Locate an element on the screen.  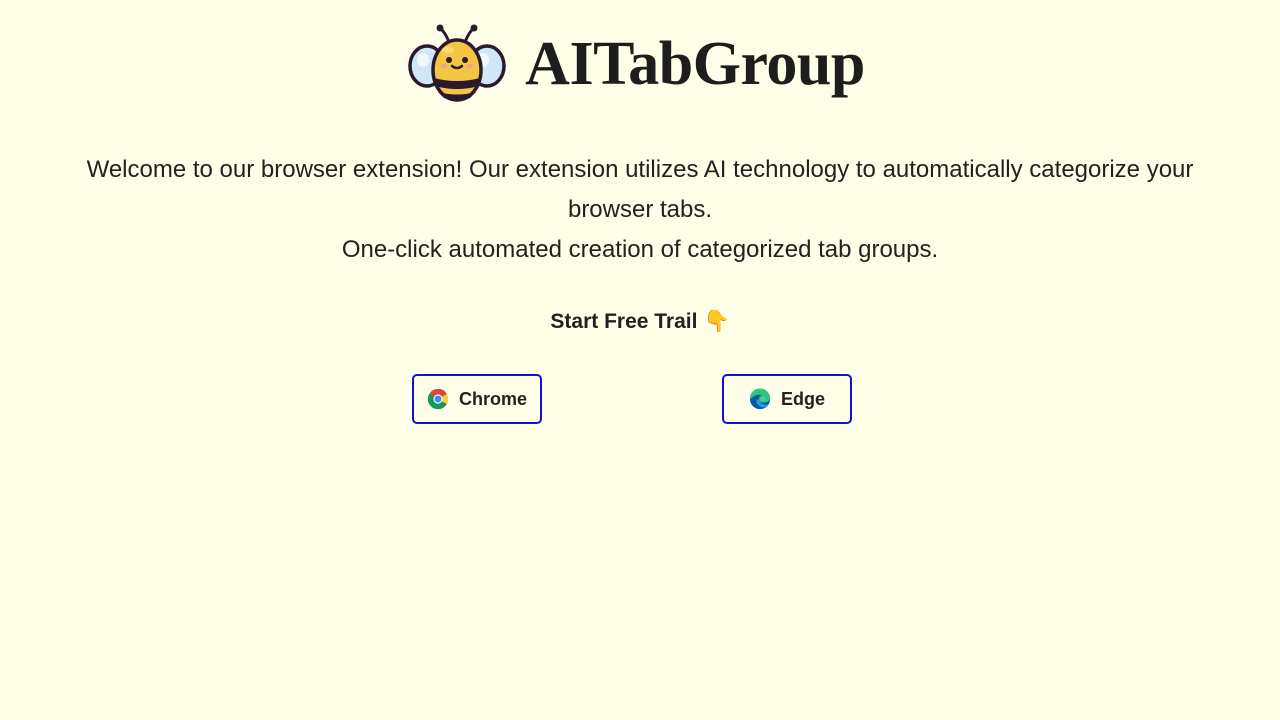
bee-icon is located at coordinates (457, 63).